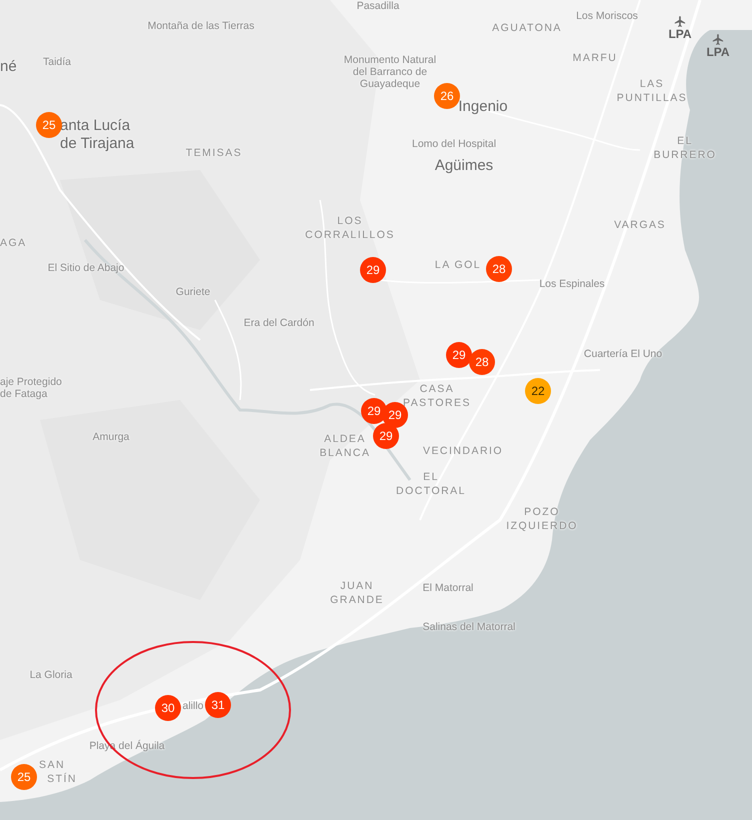 Image resolution: width=752 pixels, height=820 pixels. I want to click on place-label: Monumento Natural del Barranco de Guayadeque, so click(390, 72).